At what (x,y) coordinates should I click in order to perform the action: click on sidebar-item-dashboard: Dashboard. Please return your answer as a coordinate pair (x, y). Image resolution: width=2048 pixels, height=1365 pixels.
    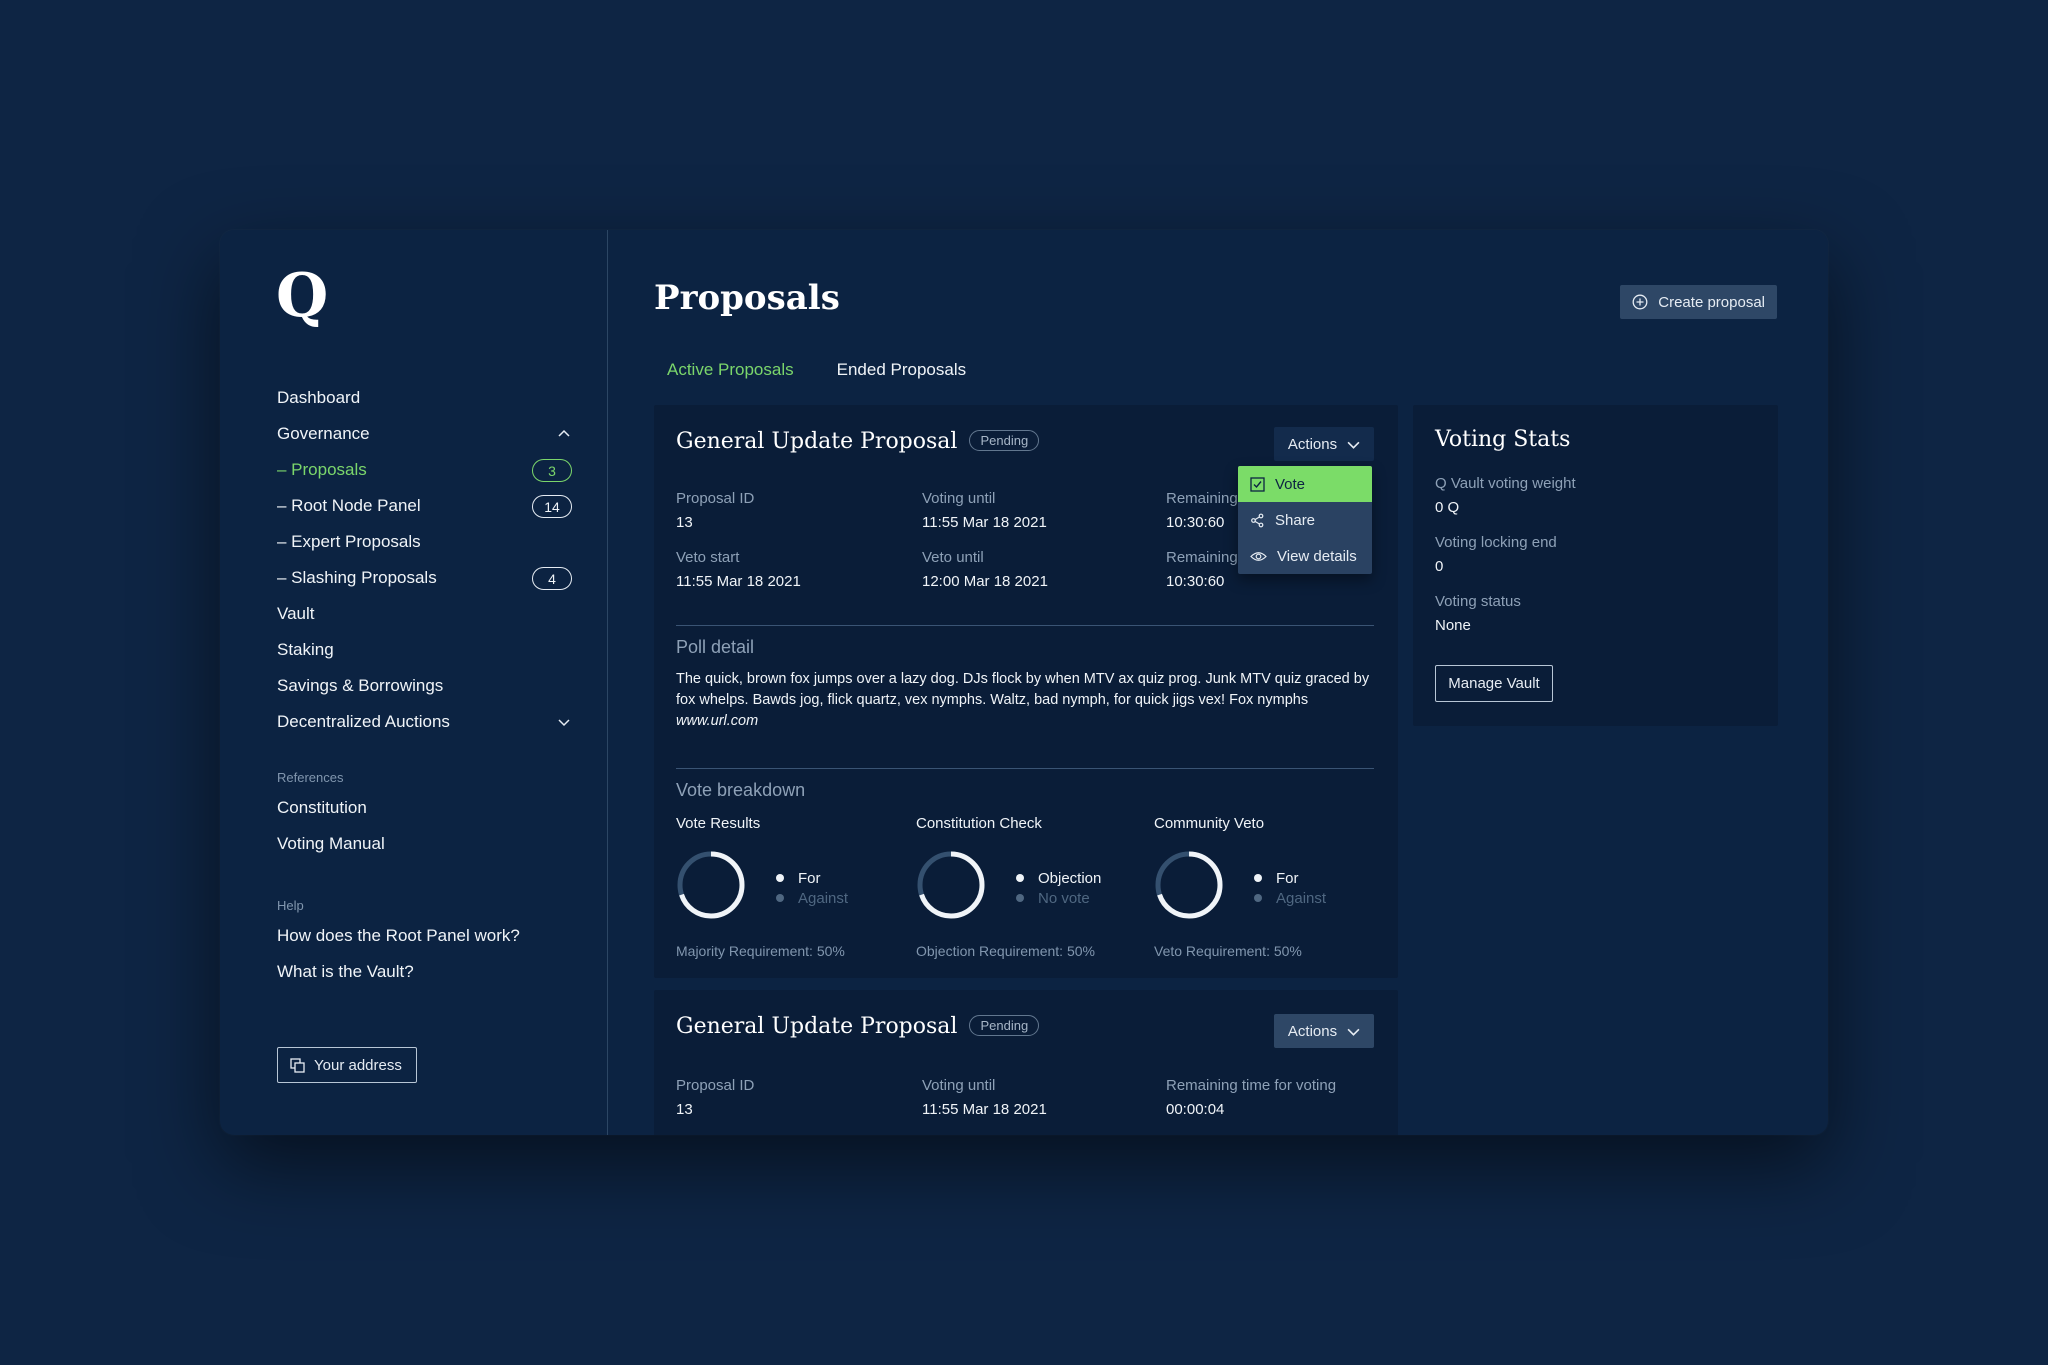
    Looking at the image, I should click on (424, 398).